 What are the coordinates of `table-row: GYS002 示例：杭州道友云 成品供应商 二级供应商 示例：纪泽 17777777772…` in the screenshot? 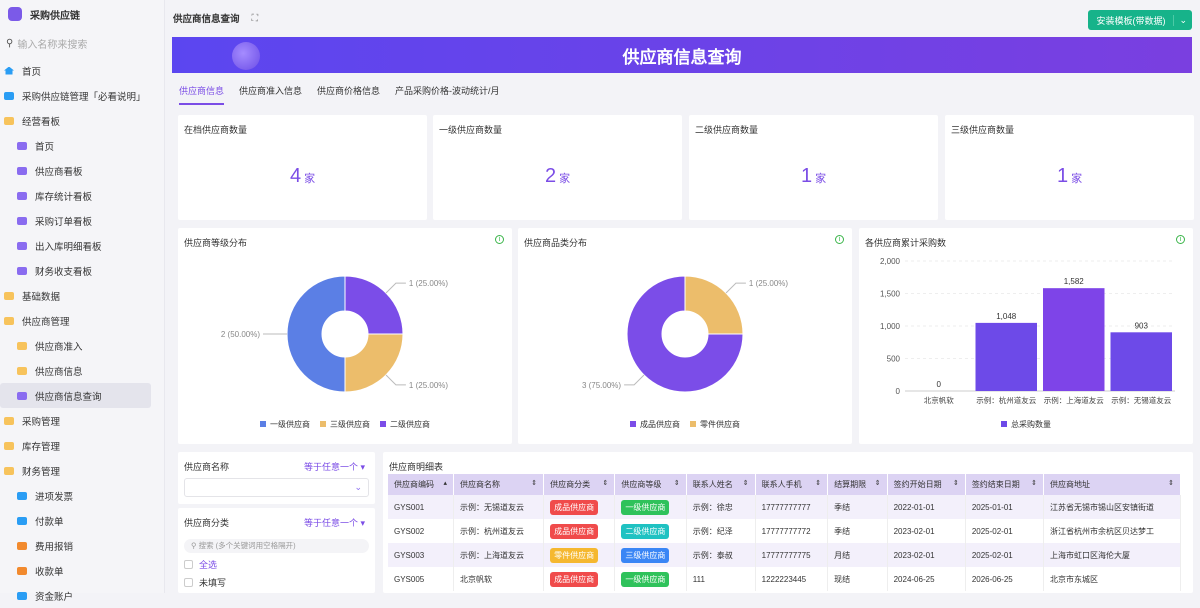 It's located at (784, 531).